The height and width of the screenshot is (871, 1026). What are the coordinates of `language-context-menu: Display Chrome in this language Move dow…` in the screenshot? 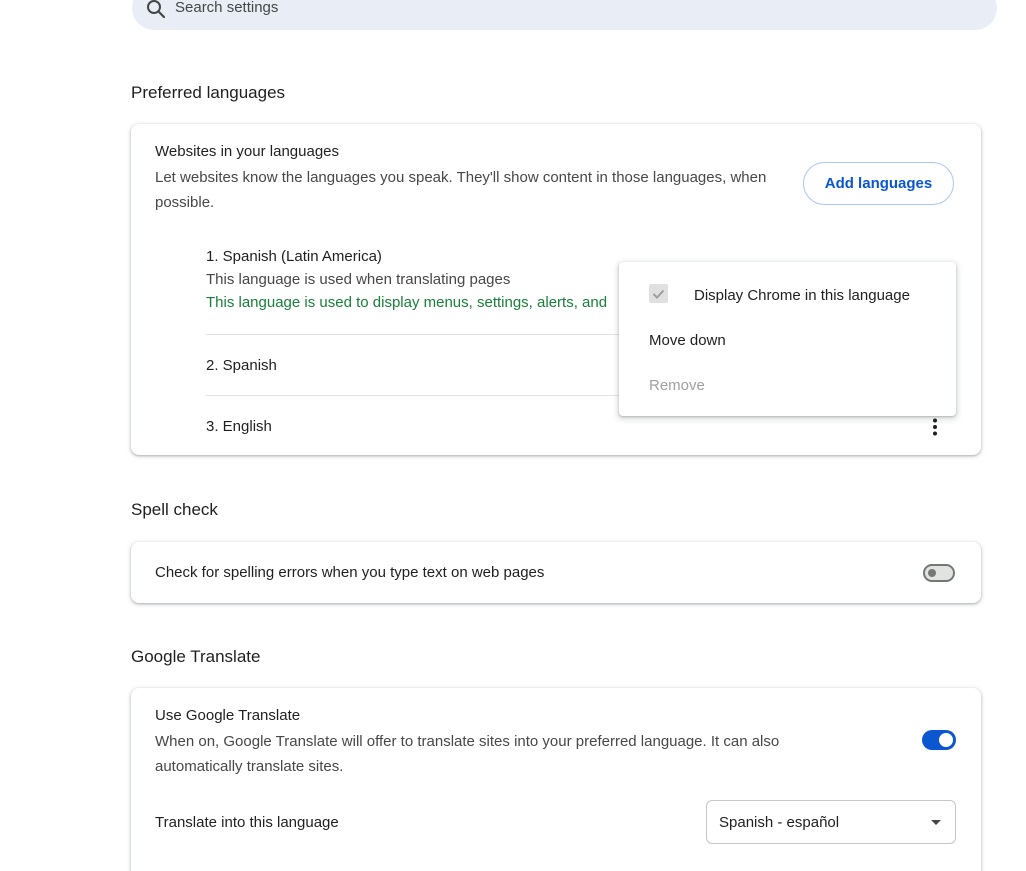 It's located at (787, 339).